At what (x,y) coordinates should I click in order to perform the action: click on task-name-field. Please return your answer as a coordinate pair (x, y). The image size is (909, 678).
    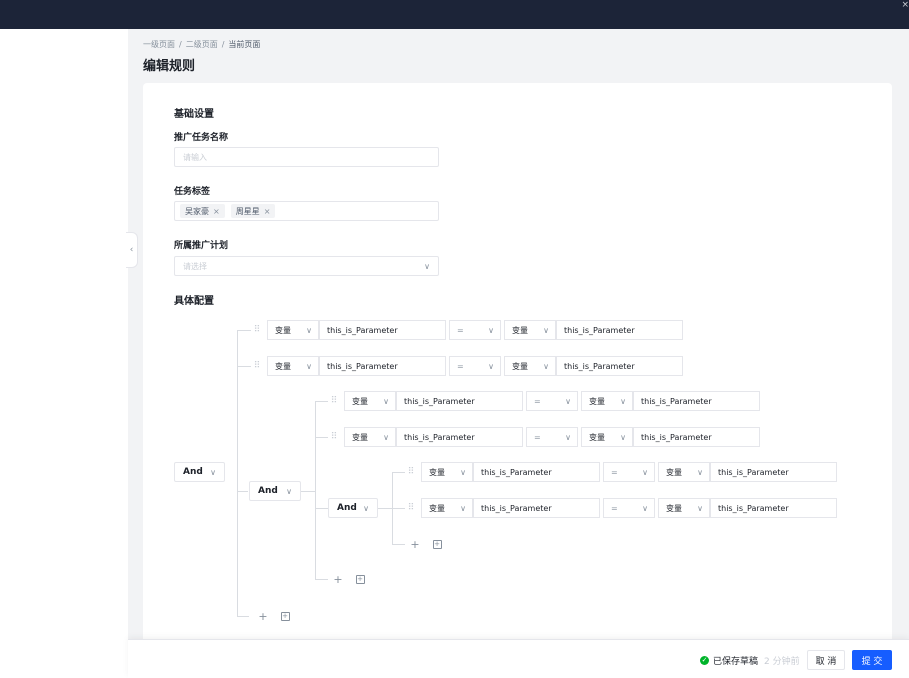
    Looking at the image, I should click on (306, 157).